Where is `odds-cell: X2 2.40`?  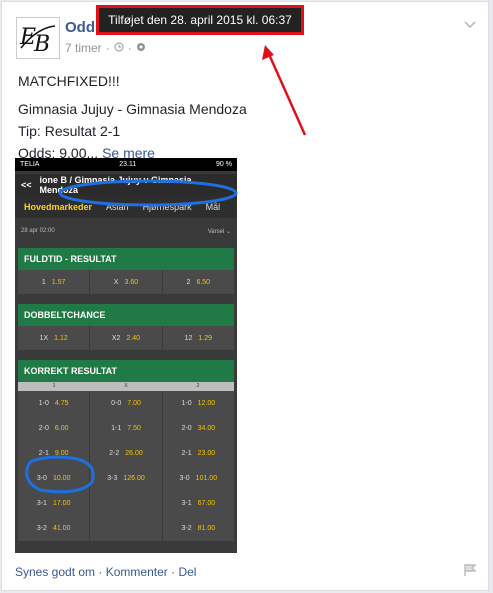 odds-cell: X2 2.40 is located at coordinates (126, 338).